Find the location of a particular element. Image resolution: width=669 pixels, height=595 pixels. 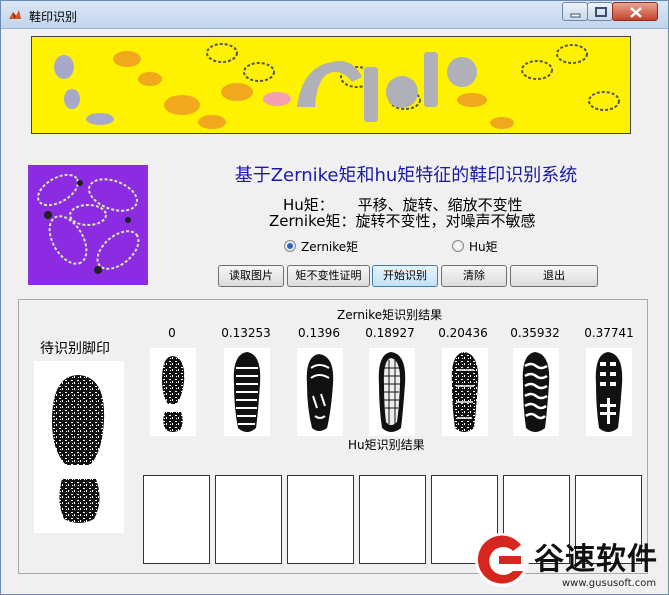

radio-selected-icon is located at coordinates (290, 246).